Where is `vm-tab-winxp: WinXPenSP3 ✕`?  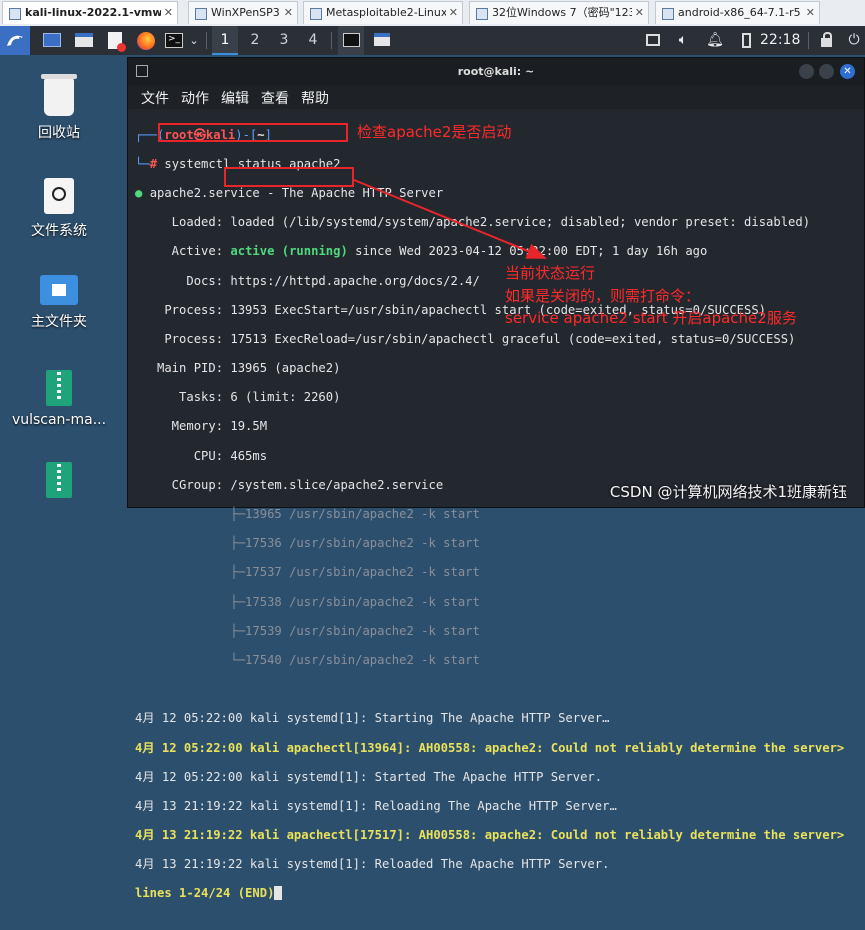
vm-tab-winxp: WinXPenSP3 ✕ is located at coordinates (243, 12).